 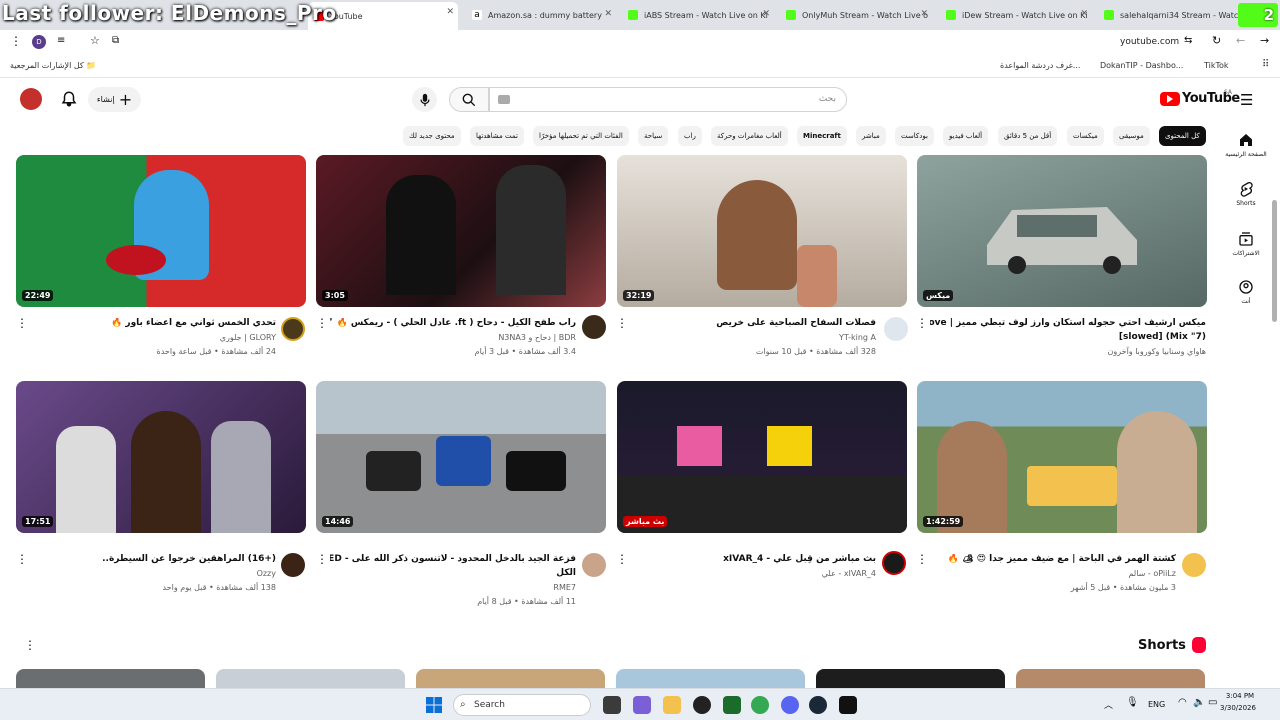 I want to click on video-thumbnail: بث مباشر, so click(x=762, y=457).